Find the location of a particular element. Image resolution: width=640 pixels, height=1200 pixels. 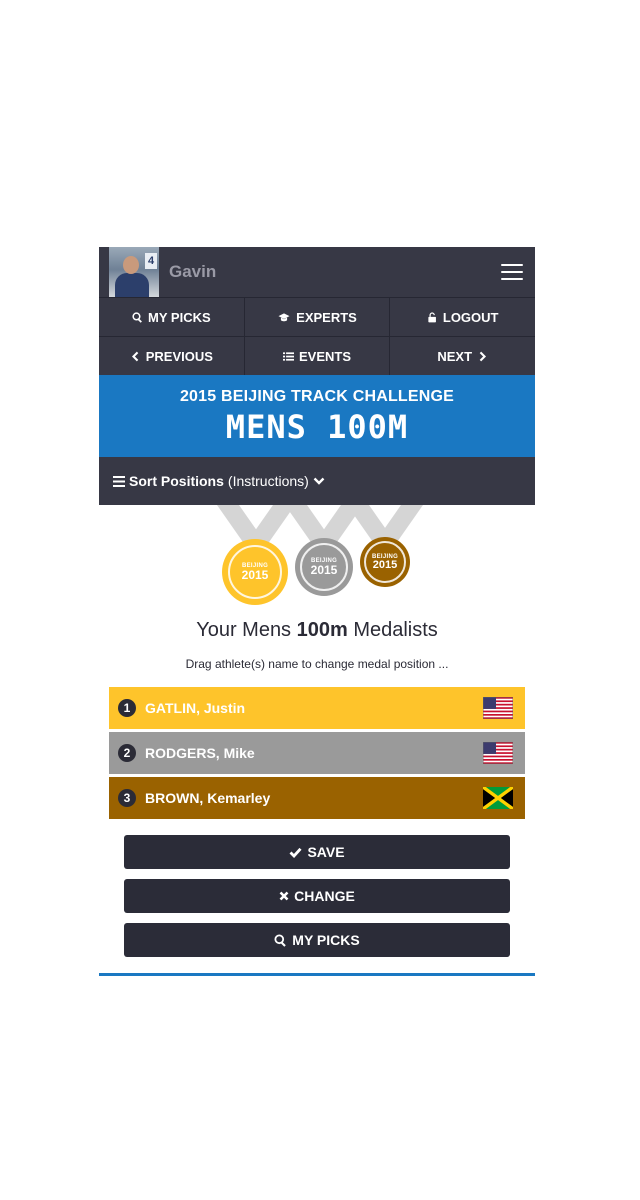

silver-medal: BEIJING 2015 is located at coordinates (324, 567).